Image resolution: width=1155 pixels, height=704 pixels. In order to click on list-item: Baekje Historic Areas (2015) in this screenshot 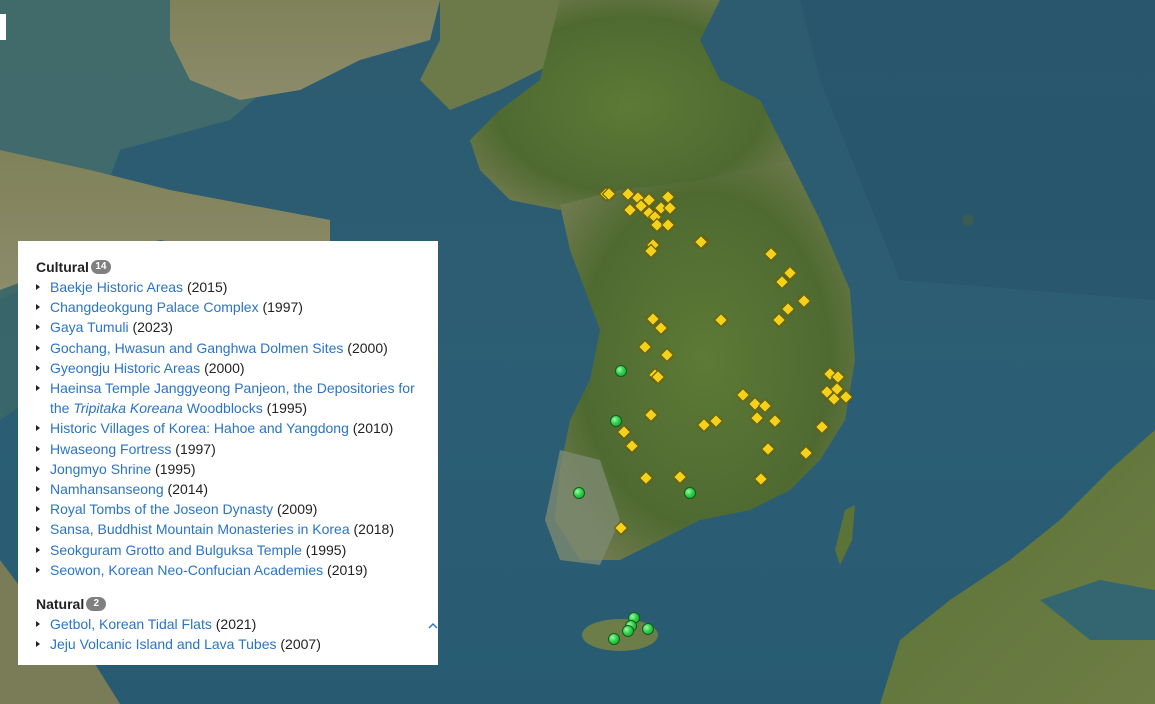, I will do `click(228, 287)`.